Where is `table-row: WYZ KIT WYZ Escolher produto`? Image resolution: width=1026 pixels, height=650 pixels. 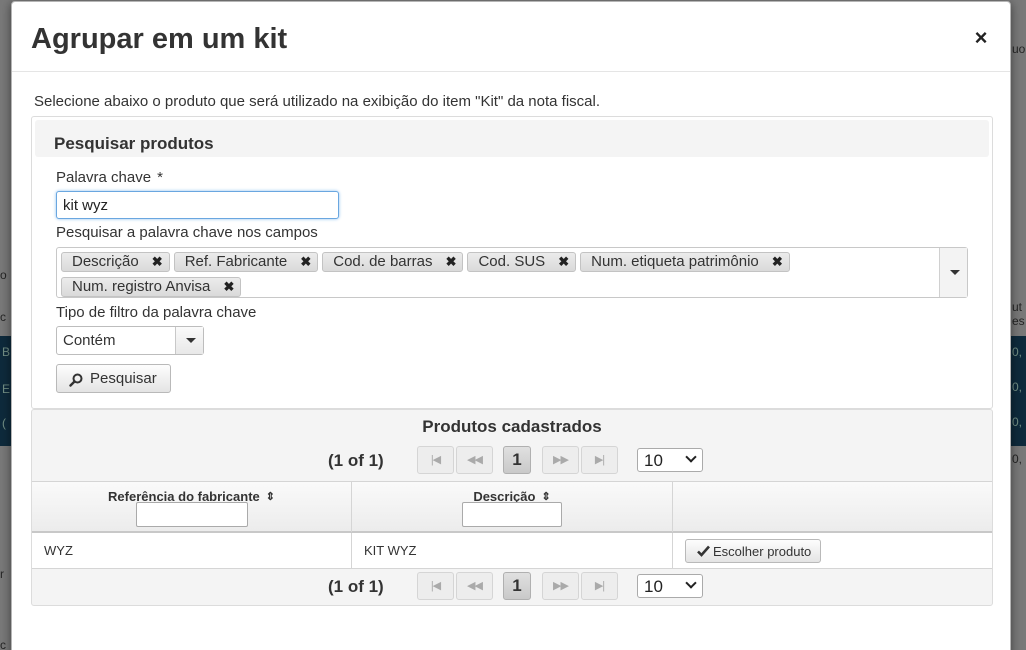 table-row: WYZ KIT WYZ Escolher produto is located at coordinates (512, 551).